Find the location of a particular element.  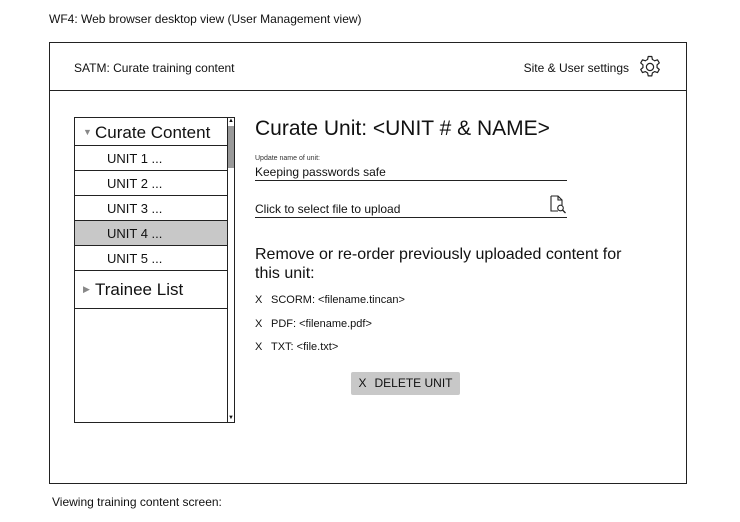

file-search-icon is located at coordinates (558, 204).